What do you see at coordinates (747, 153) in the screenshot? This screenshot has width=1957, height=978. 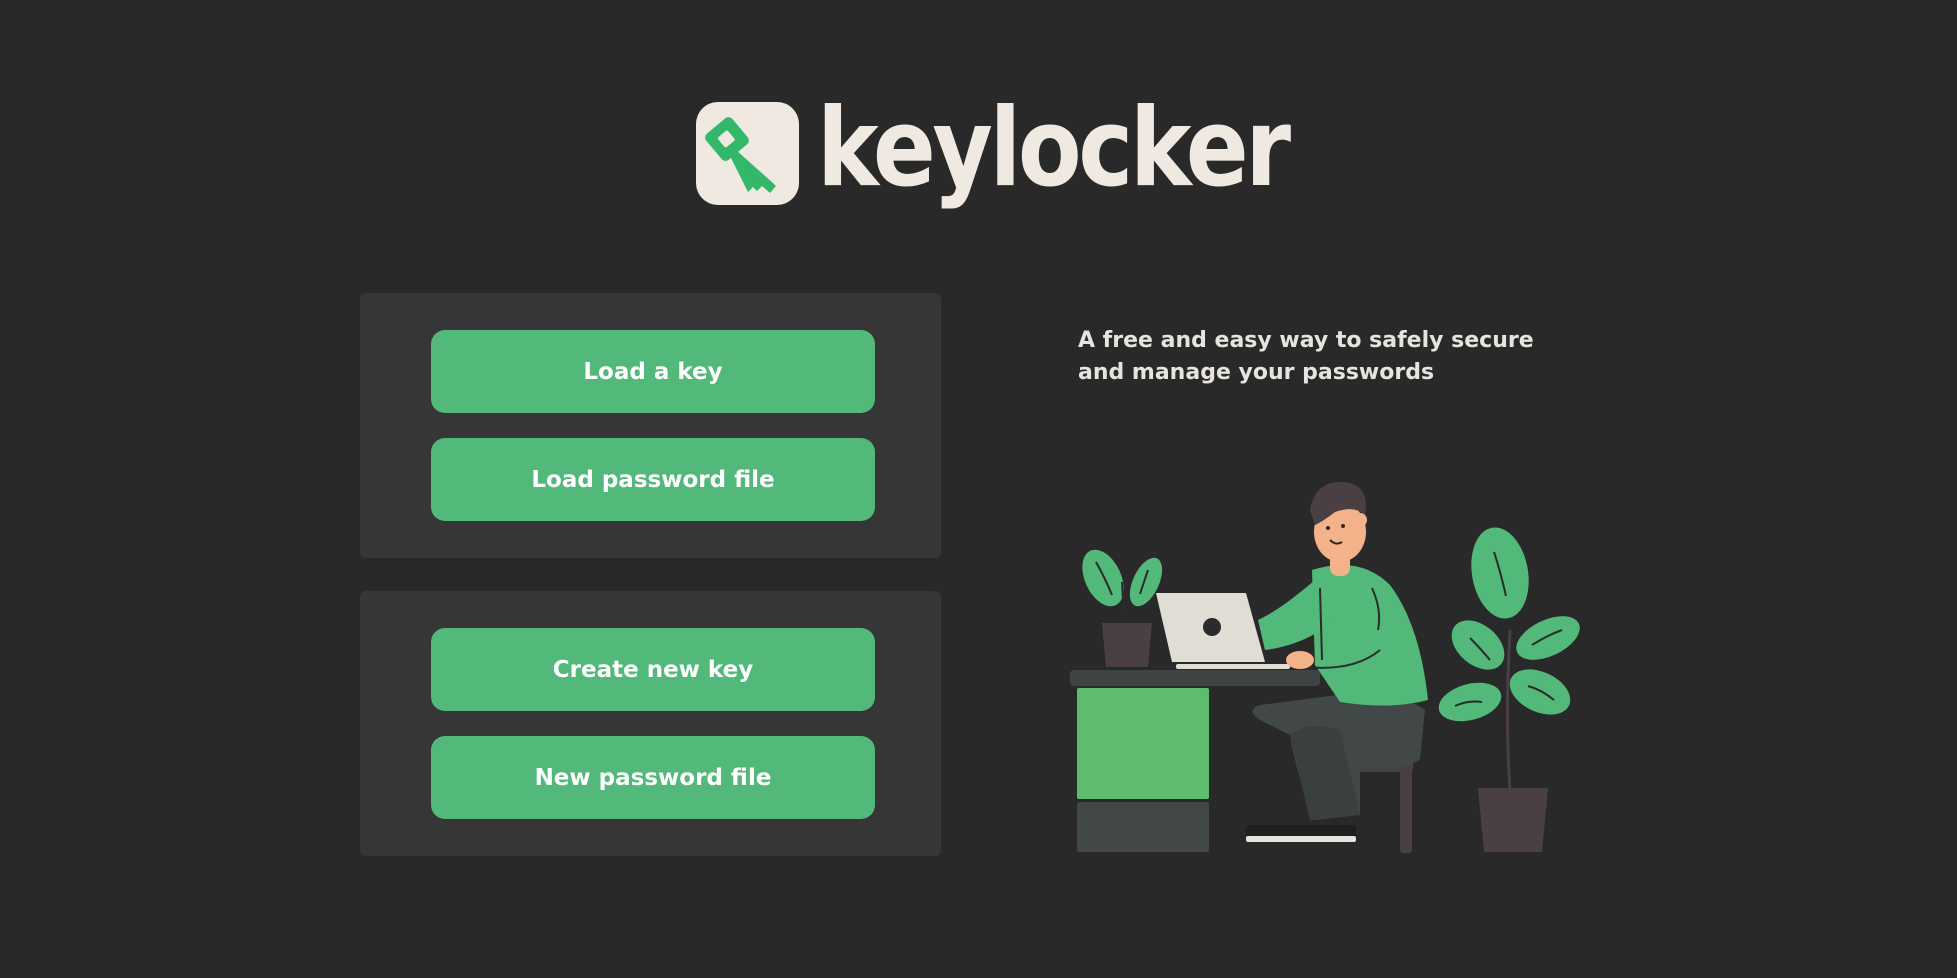 I see `key-icon` at bounding box center [747, 153].